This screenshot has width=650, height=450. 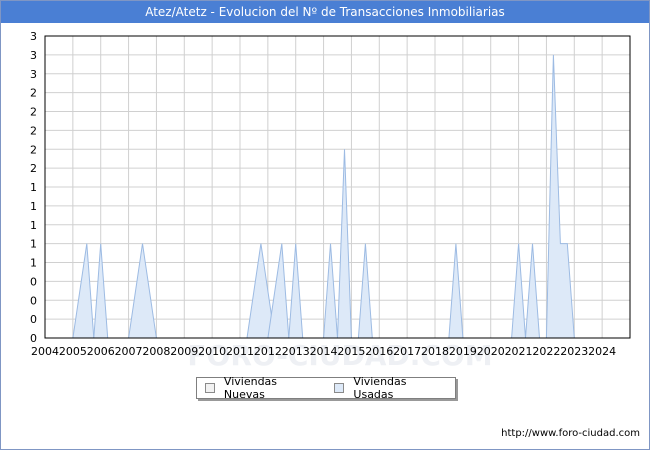 I want to click on legend-item-usadas: Viviendas Usadas, so click(x=391, y=388).